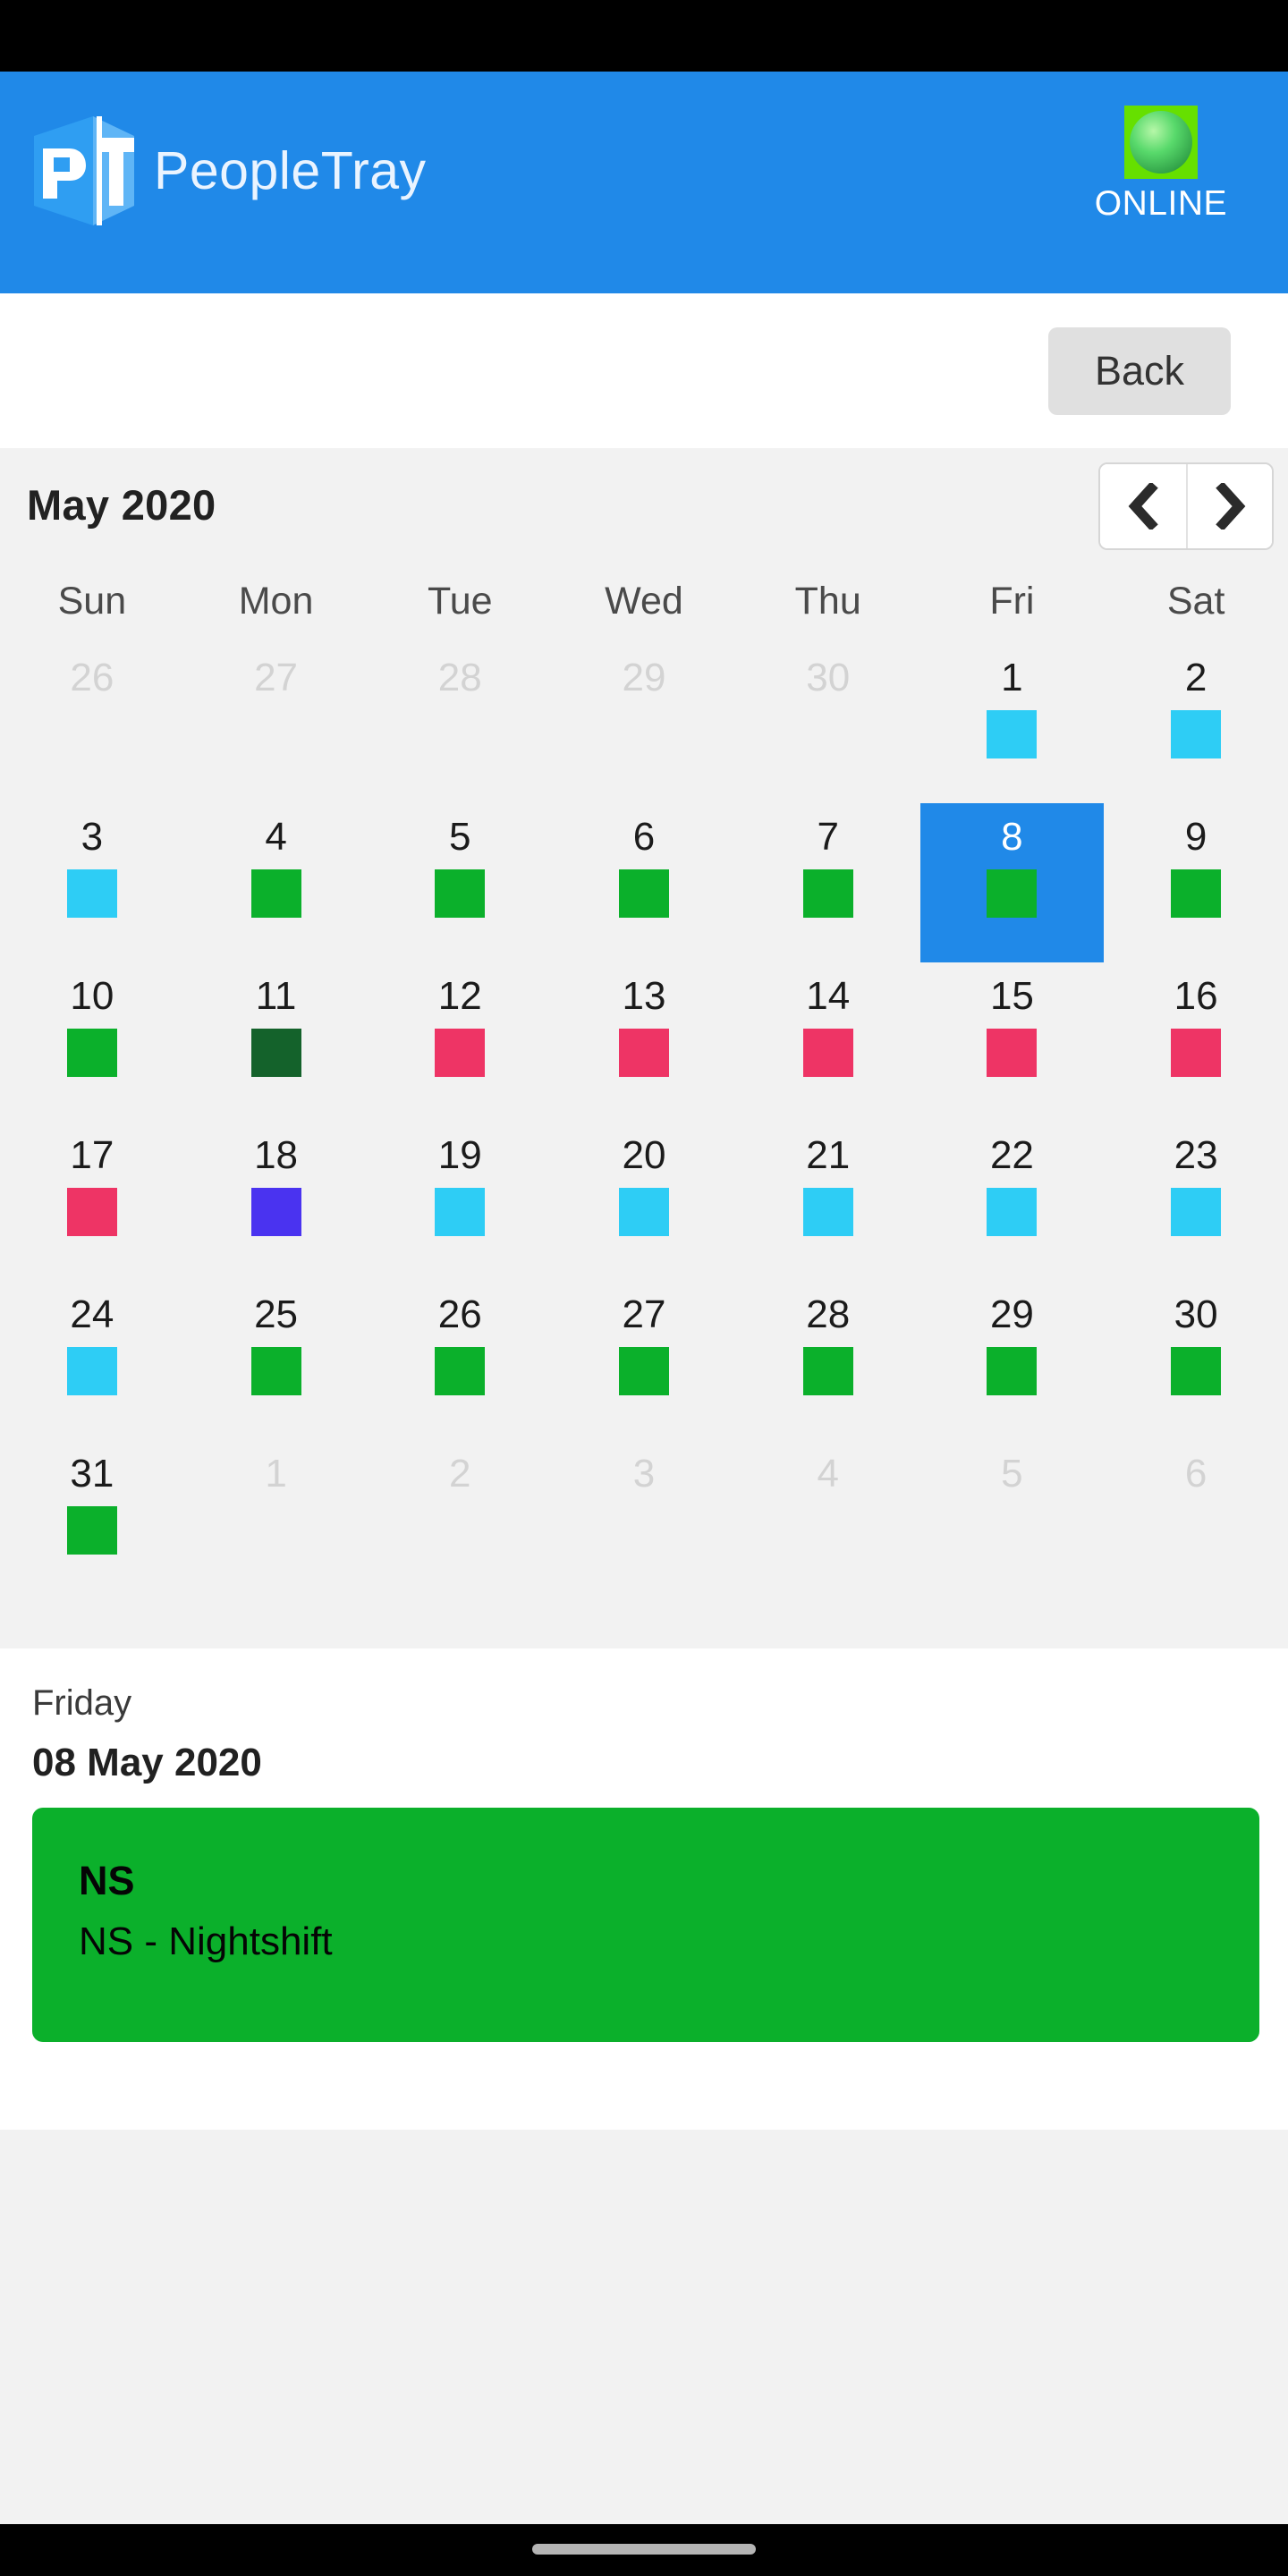 This screenshot has height=2576, width=1288. Describe the element at coordinates (460, 1201) in the screenshot. I see `calendar-day-cell: 19` at that location.